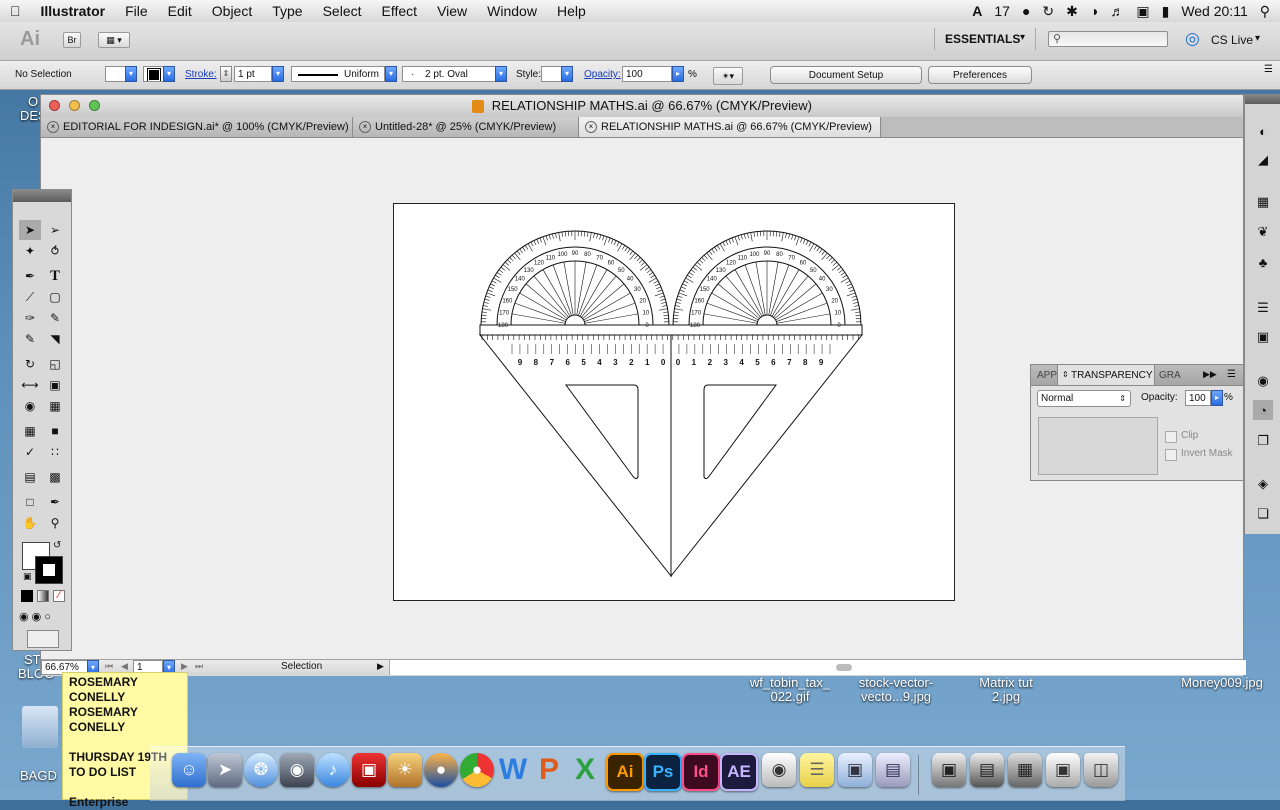 Image resolution: width=1280 pixels, height=810 pixels. Describe the element at coordinates (625, 772) in the screenshot. I see `dock-app-illustrator: Ai` at that location.